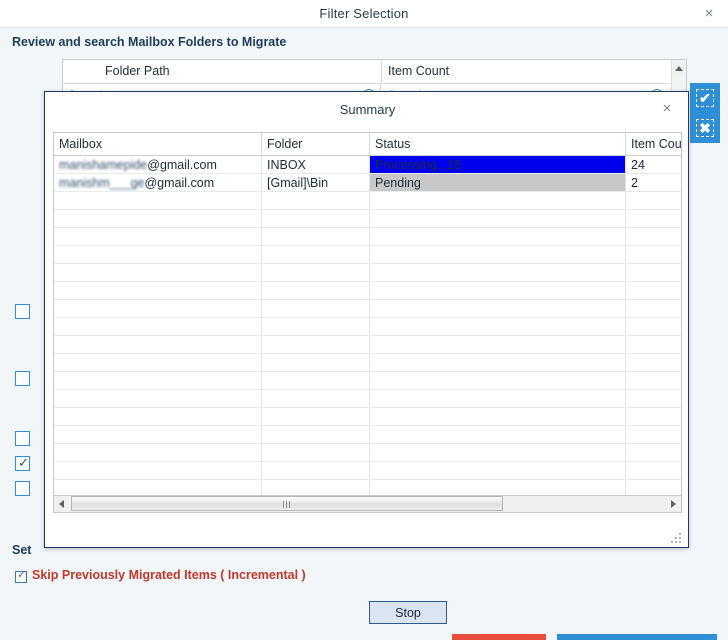  I want to click on triangle-right-icon, so click(673, 503).